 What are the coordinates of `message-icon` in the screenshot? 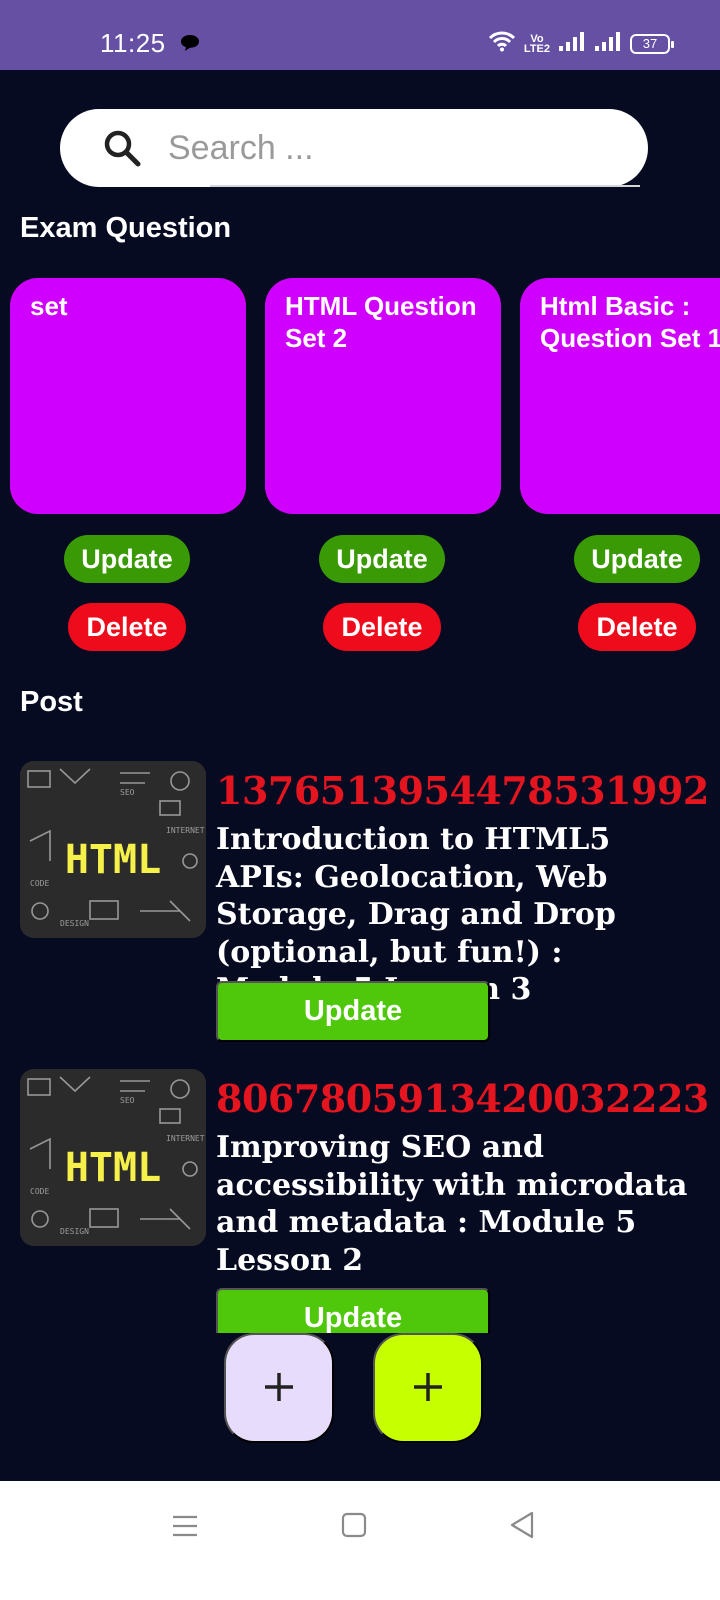 It's located at (190, 45).